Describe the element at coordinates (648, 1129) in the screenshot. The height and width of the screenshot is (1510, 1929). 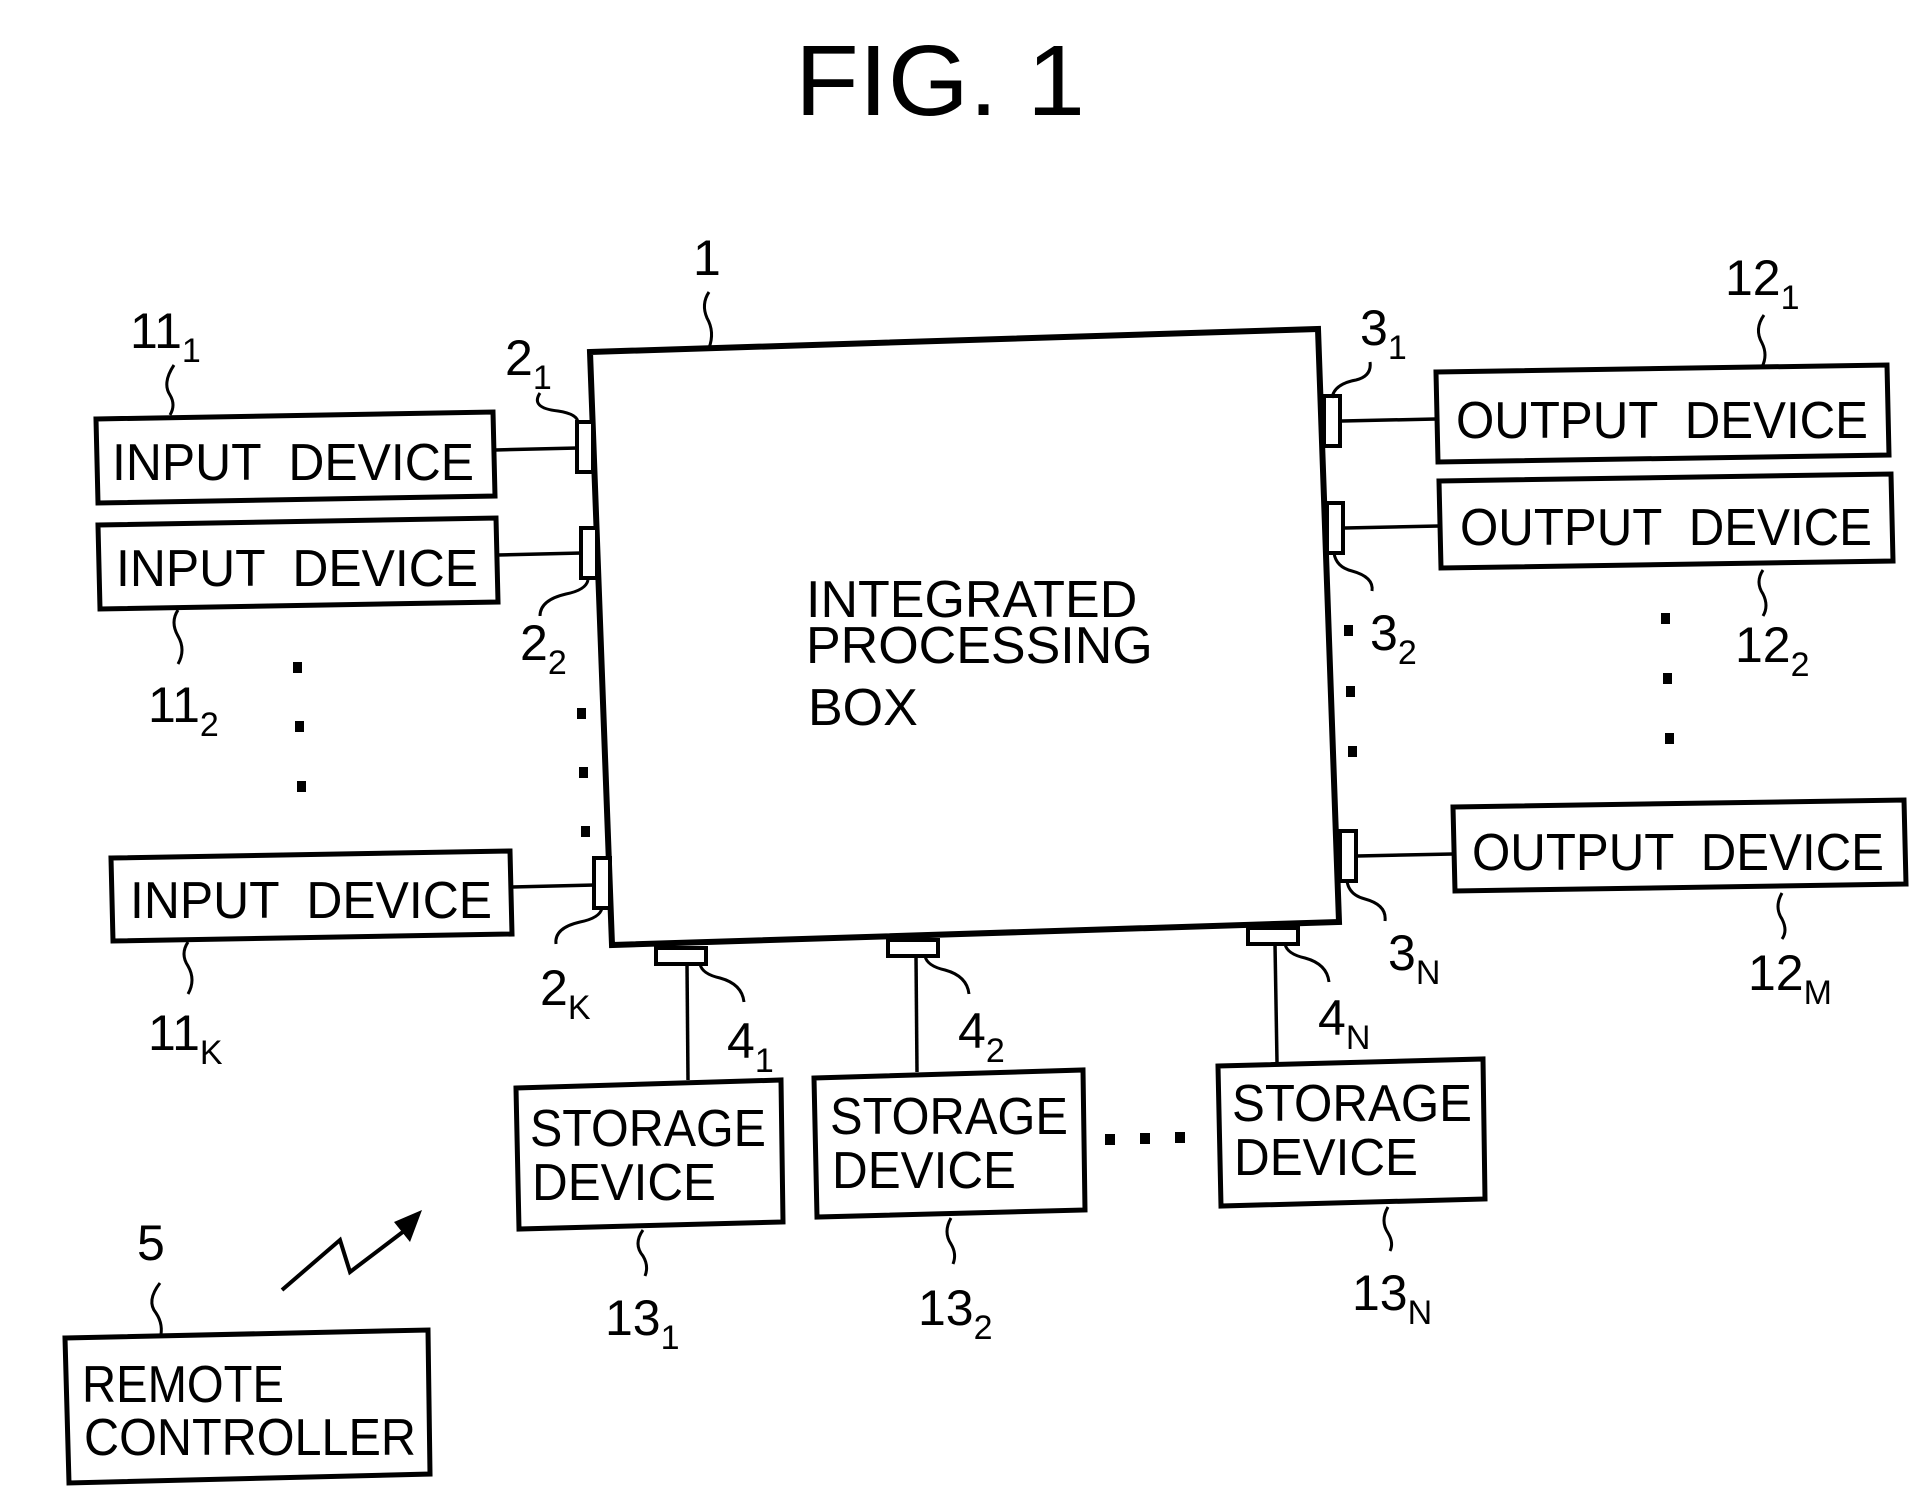
I see `storage-device-1-line-1: STORAGE` at that location.